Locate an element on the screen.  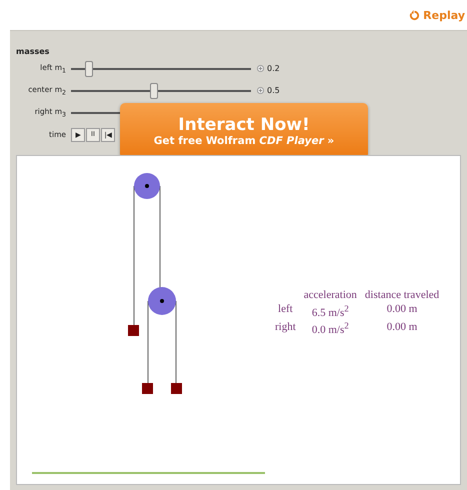
banner-title: Interact Now! is located at coordinates (244, 125).